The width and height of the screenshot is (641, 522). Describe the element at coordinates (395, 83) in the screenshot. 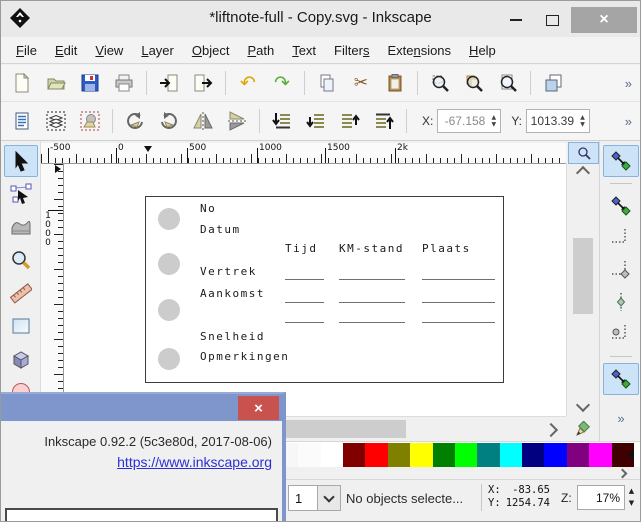

I see `paste-button` at that location.